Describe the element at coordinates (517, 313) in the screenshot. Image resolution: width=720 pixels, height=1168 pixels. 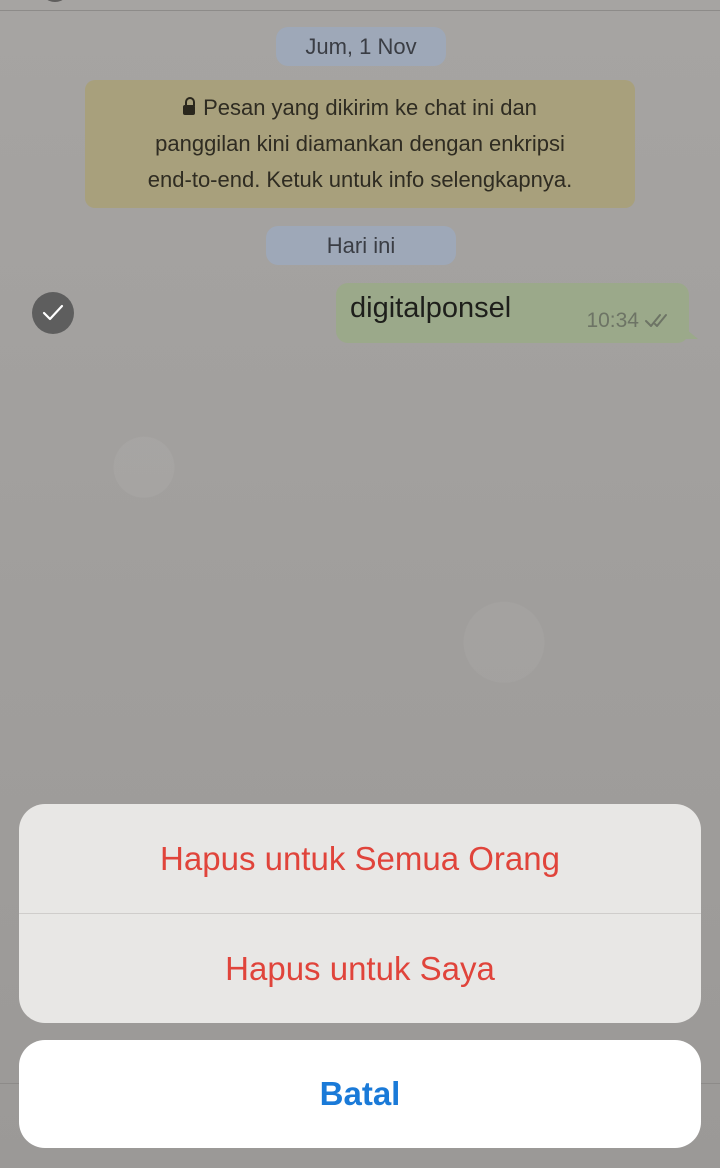
I see `outgoing-message-bubble: digitalponsel 10:34` at that location.